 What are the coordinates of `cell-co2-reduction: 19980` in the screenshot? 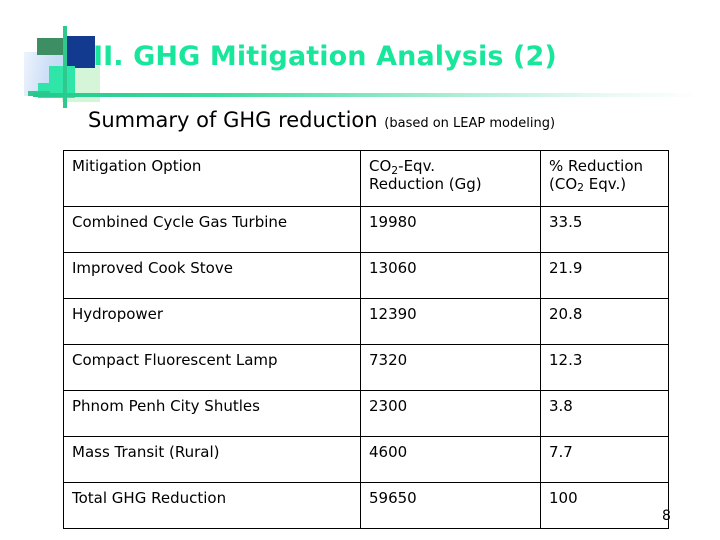 It's located at (450, 229).